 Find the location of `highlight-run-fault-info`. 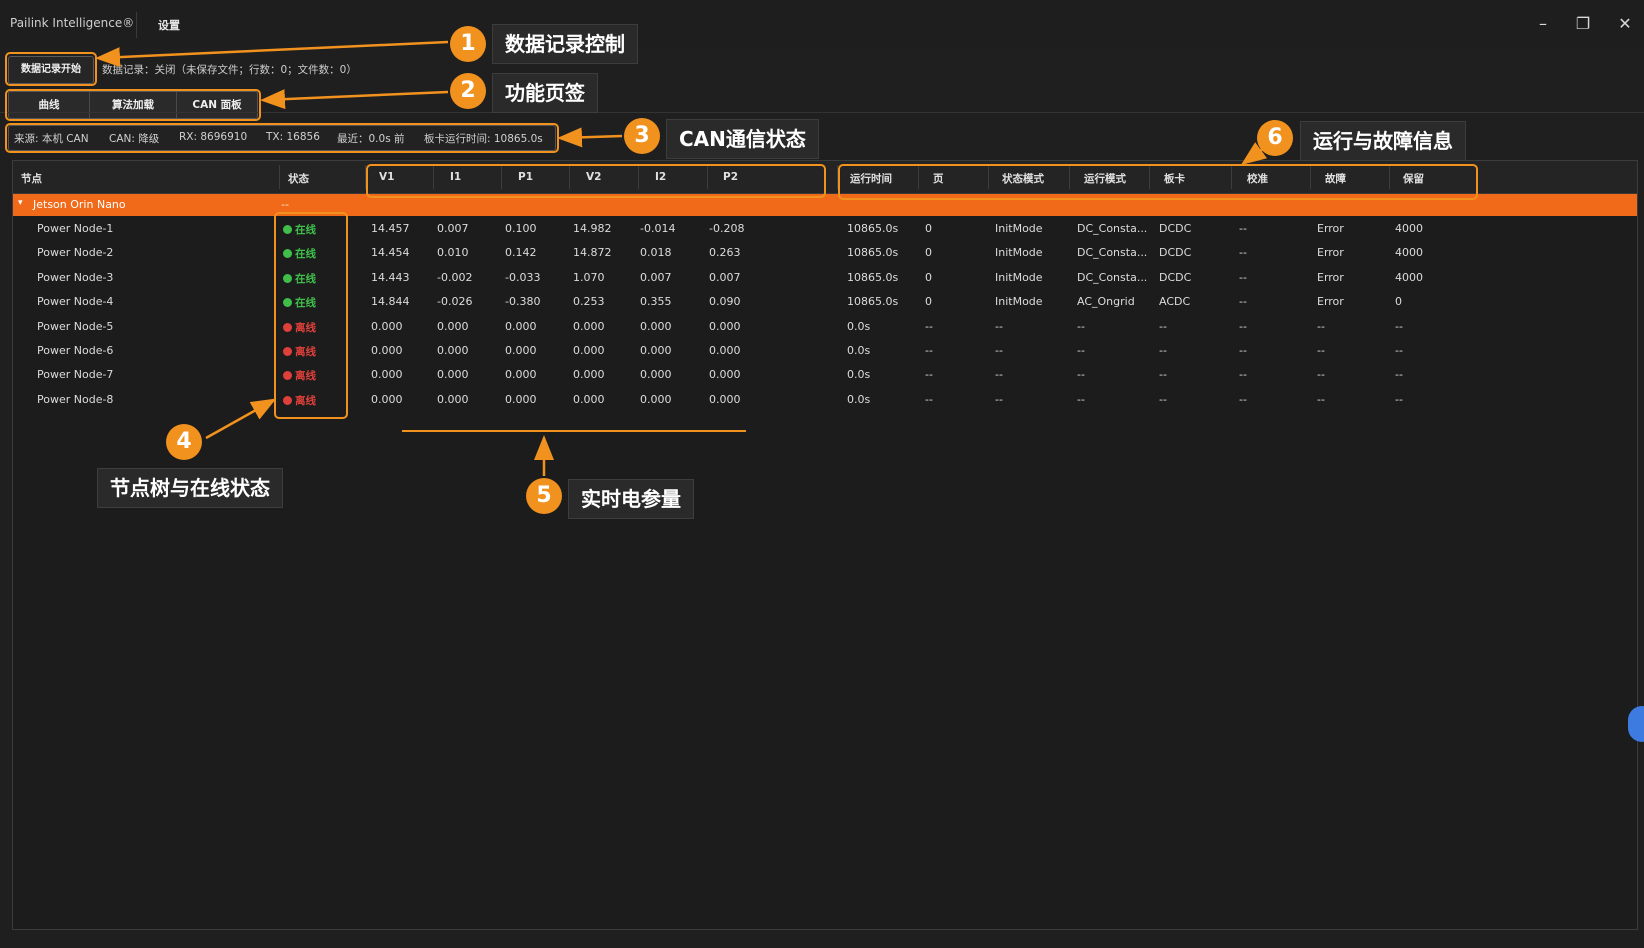

highlight-run-fault-info is located at coordinates (1158, 182).